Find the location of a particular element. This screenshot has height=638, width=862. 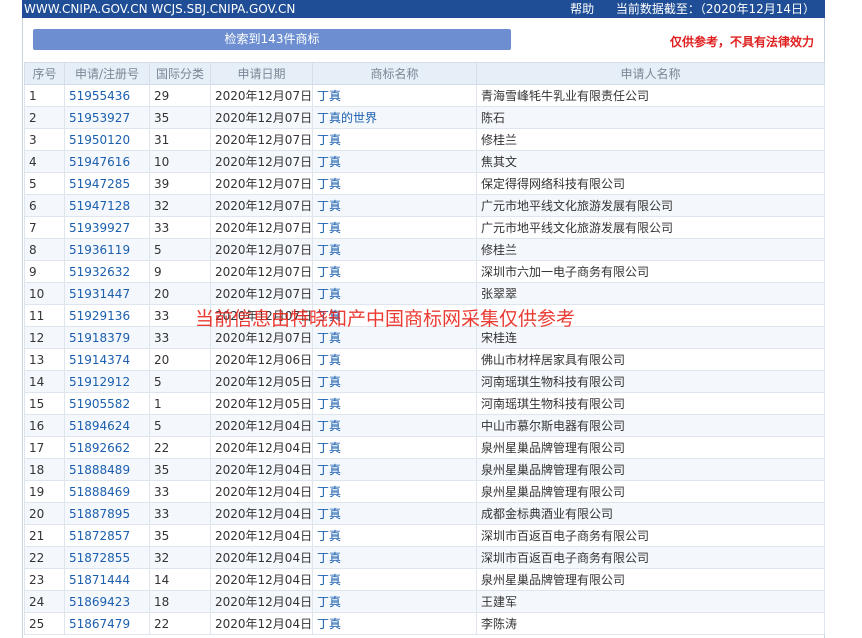

reg-number-link: 51892662 is located at coordinates (107, 447).